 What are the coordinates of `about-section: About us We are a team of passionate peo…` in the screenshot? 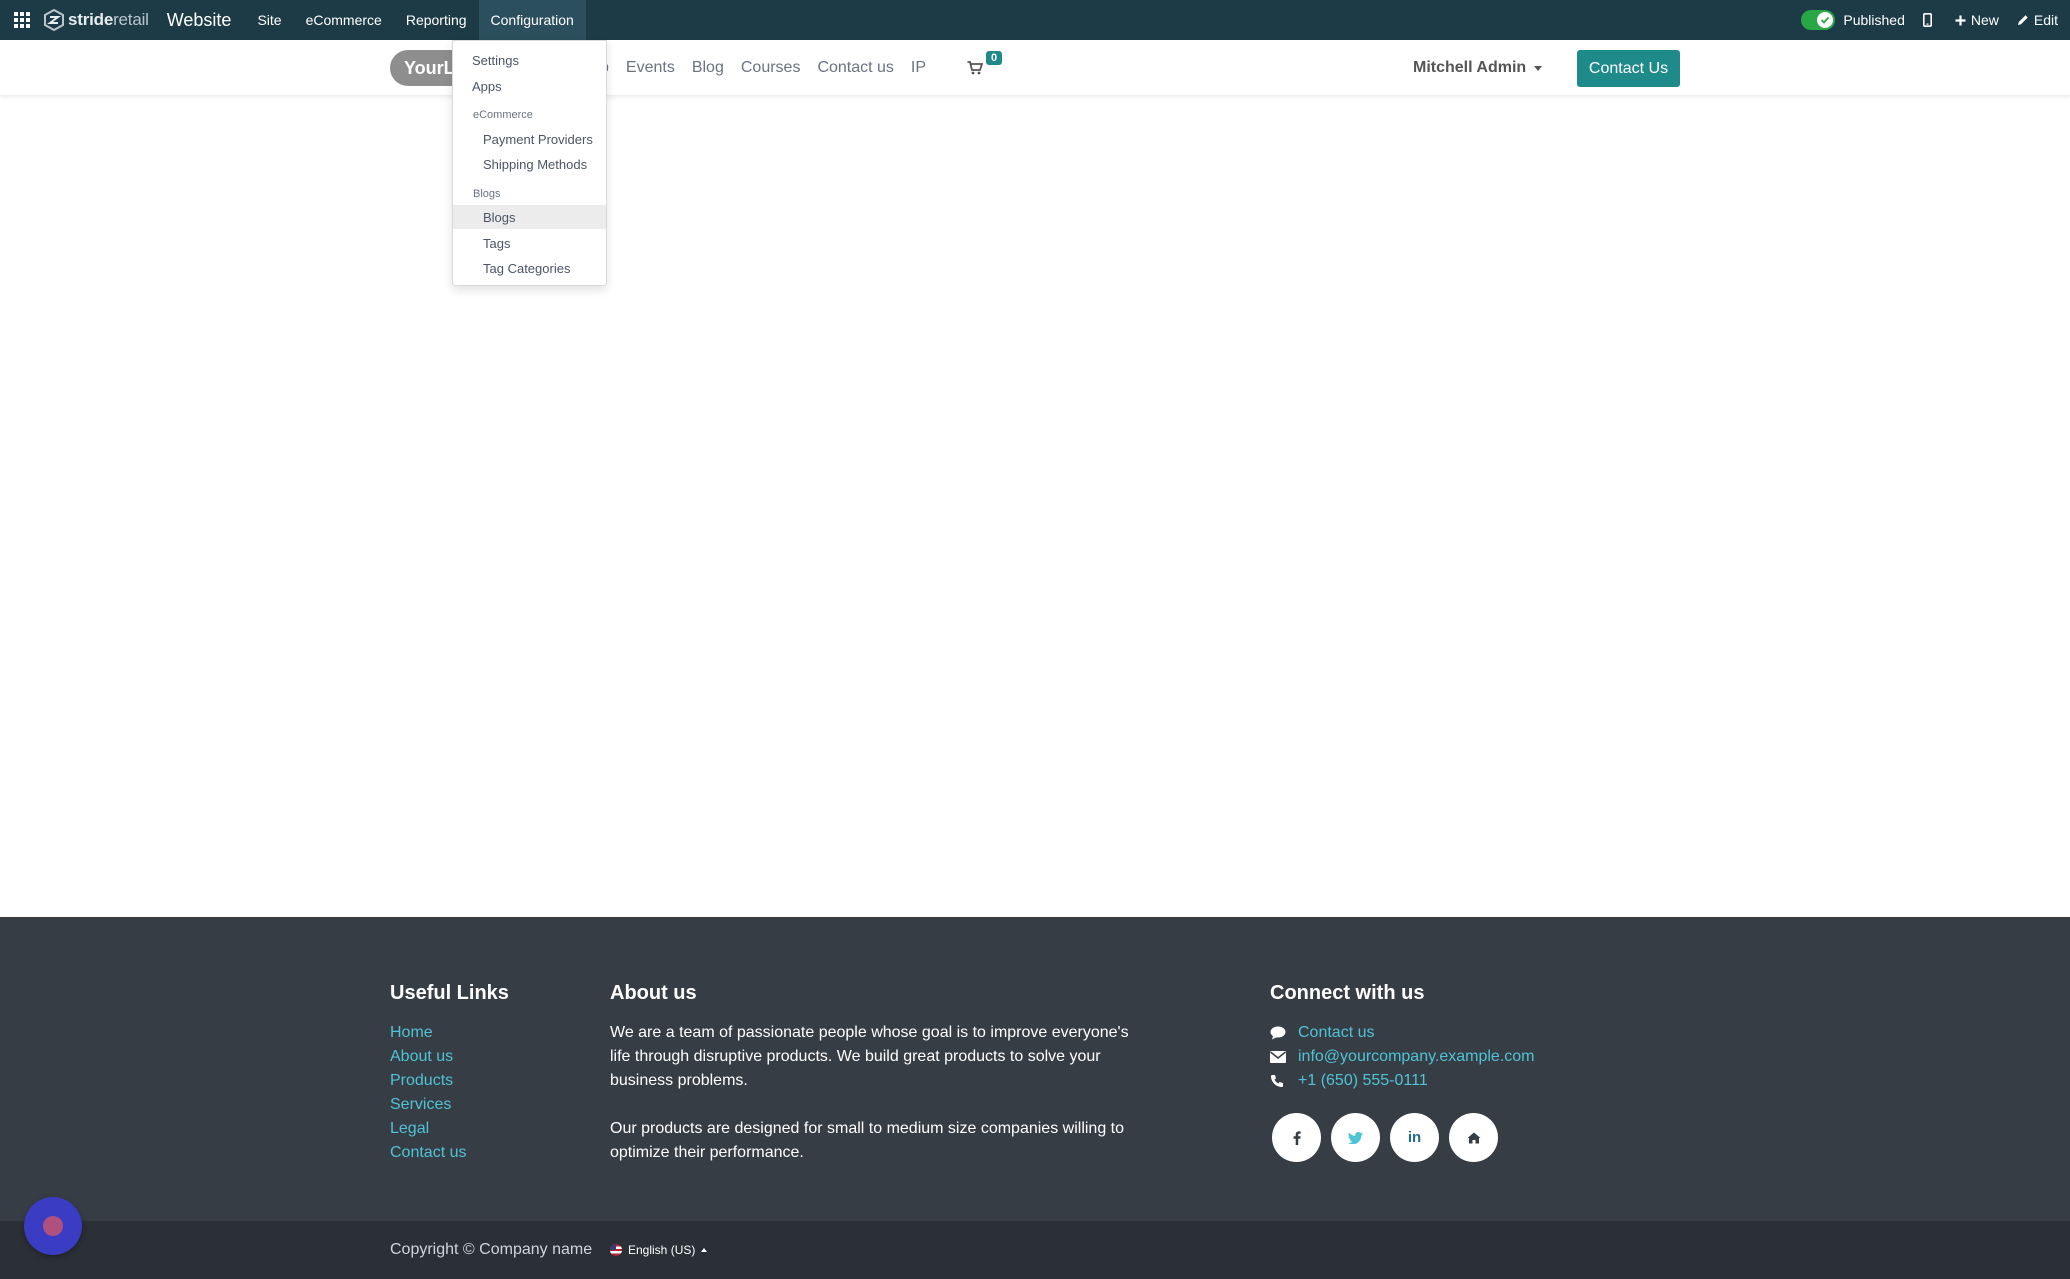 It's located at (880, 1073).